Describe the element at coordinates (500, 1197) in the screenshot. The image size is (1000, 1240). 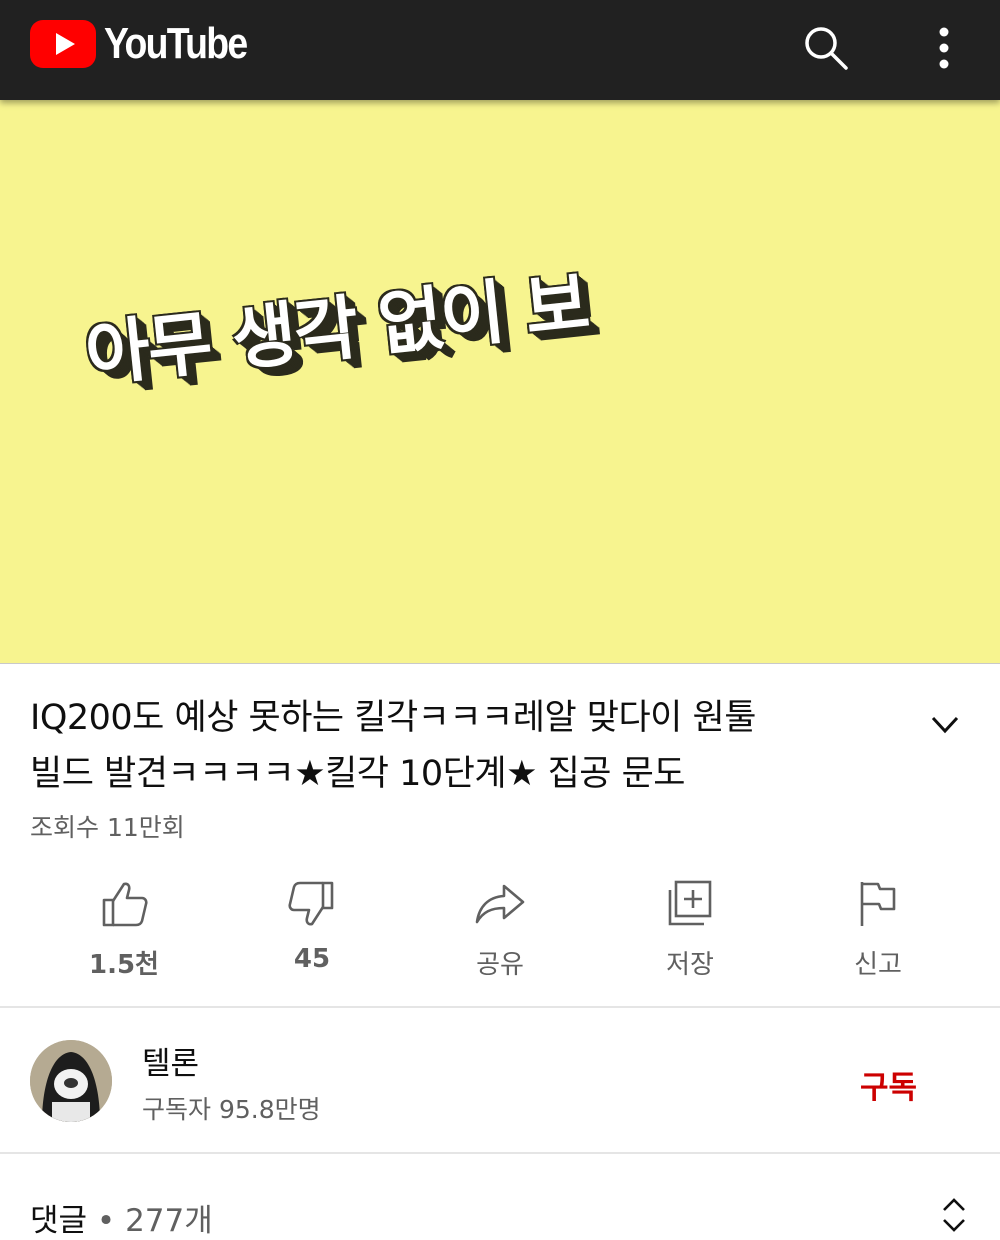
I see `comments-header: 댓글 • 277개` at that location.